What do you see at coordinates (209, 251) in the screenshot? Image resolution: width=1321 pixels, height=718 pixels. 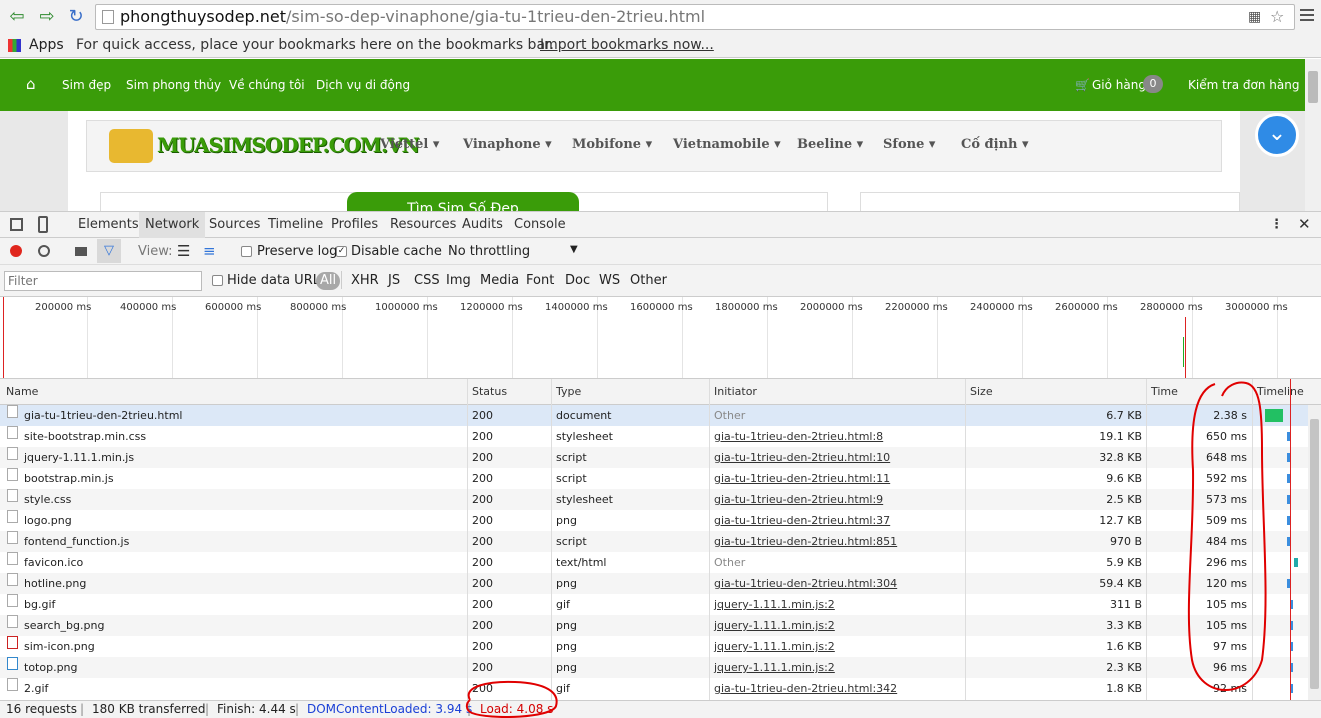 I see `overview-icon: ≡` at bounding box center [209, 251].